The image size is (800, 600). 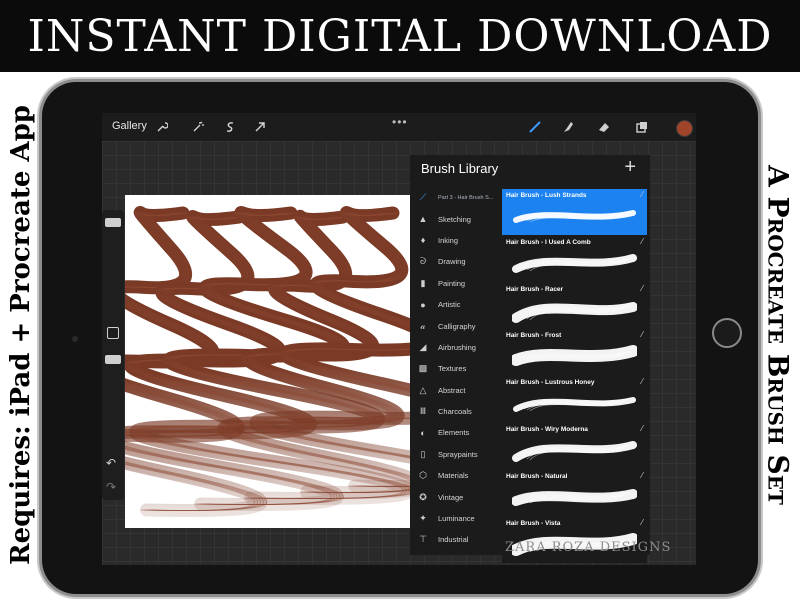 I want to click on brush-item: Hair Brush - Frost ⁄, so click(x=574, y=352).